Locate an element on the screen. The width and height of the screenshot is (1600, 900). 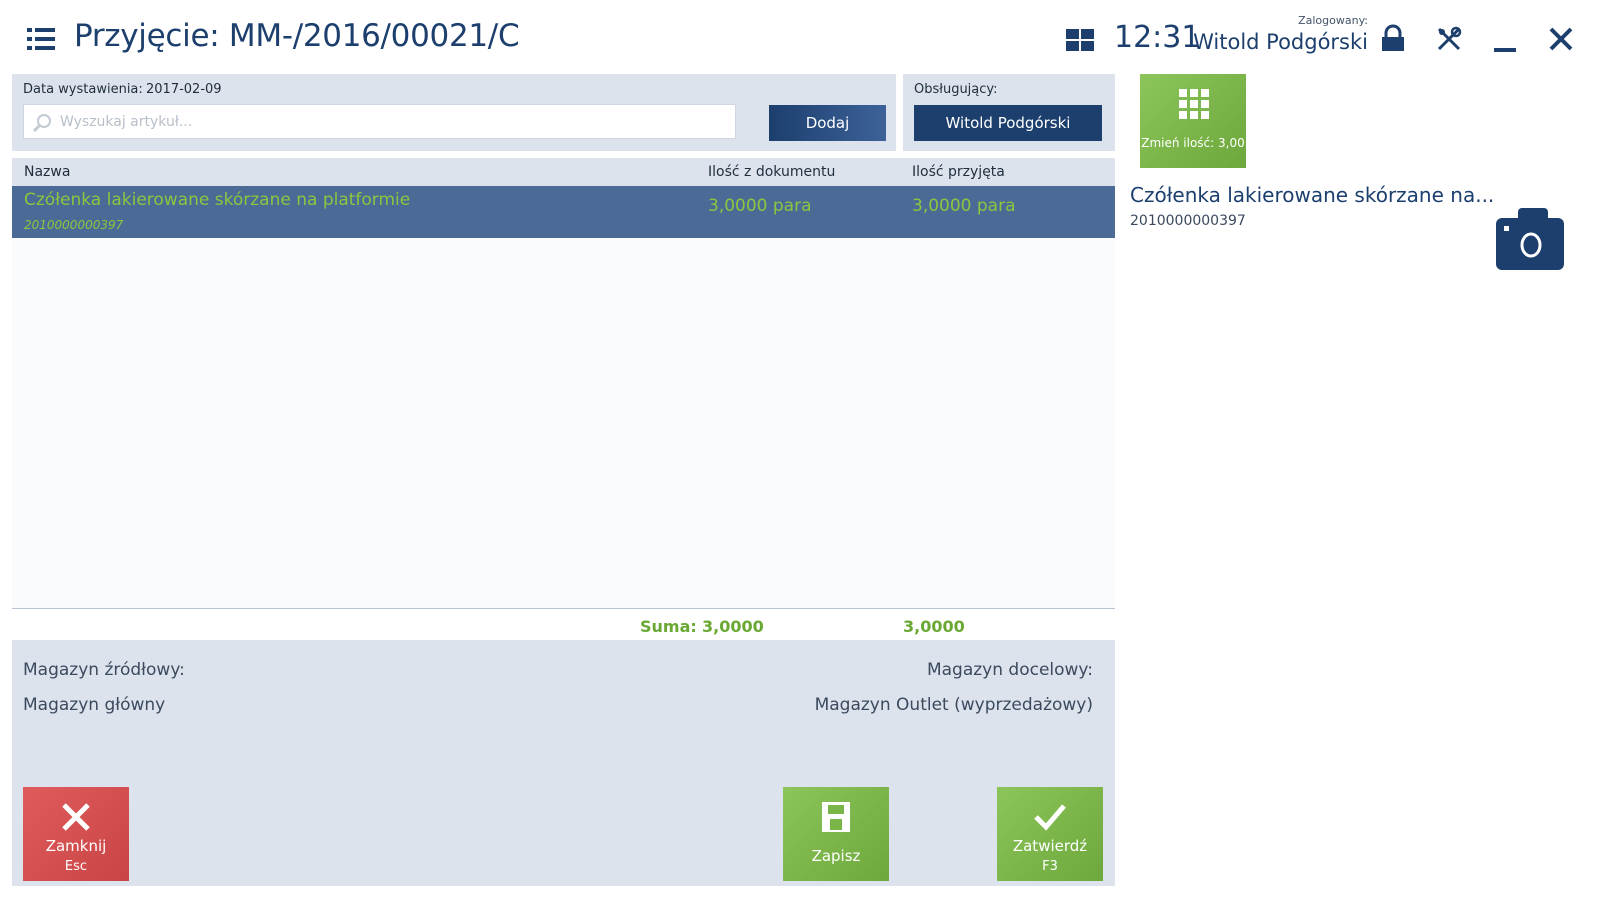
column-qty-received: Ilość przyjęta is located at coordinates (958, 172).